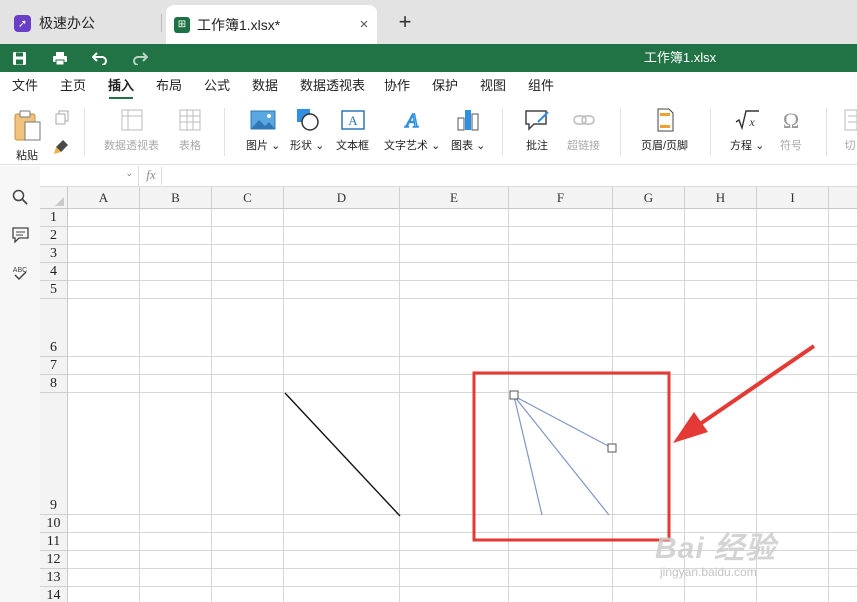 The height and width of the screenshot is (602, 857). What do you see at coordinates (561, 198) in the screenshot?
I see `column-header-f: F` at bounding box center [561, 198].